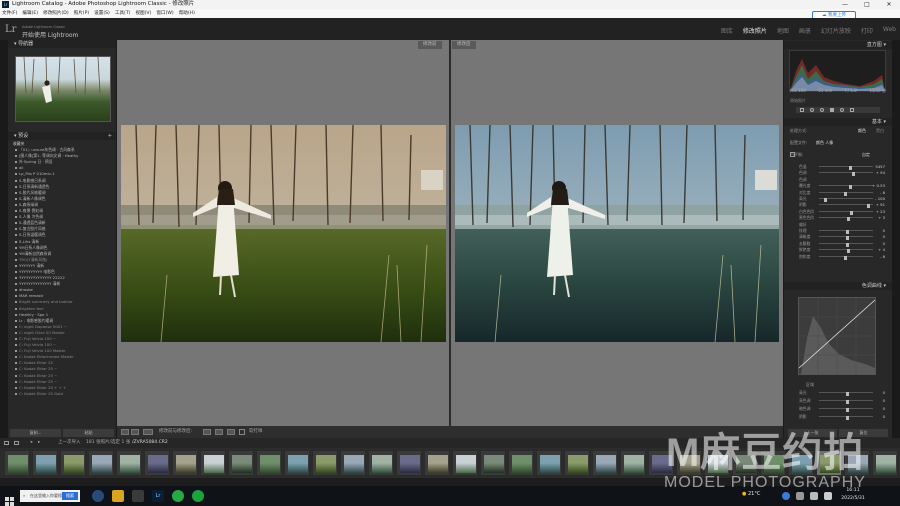 This screenshot has height=506, width=900. I want to click on menu-settings: 设置(S), so click(102, 13).